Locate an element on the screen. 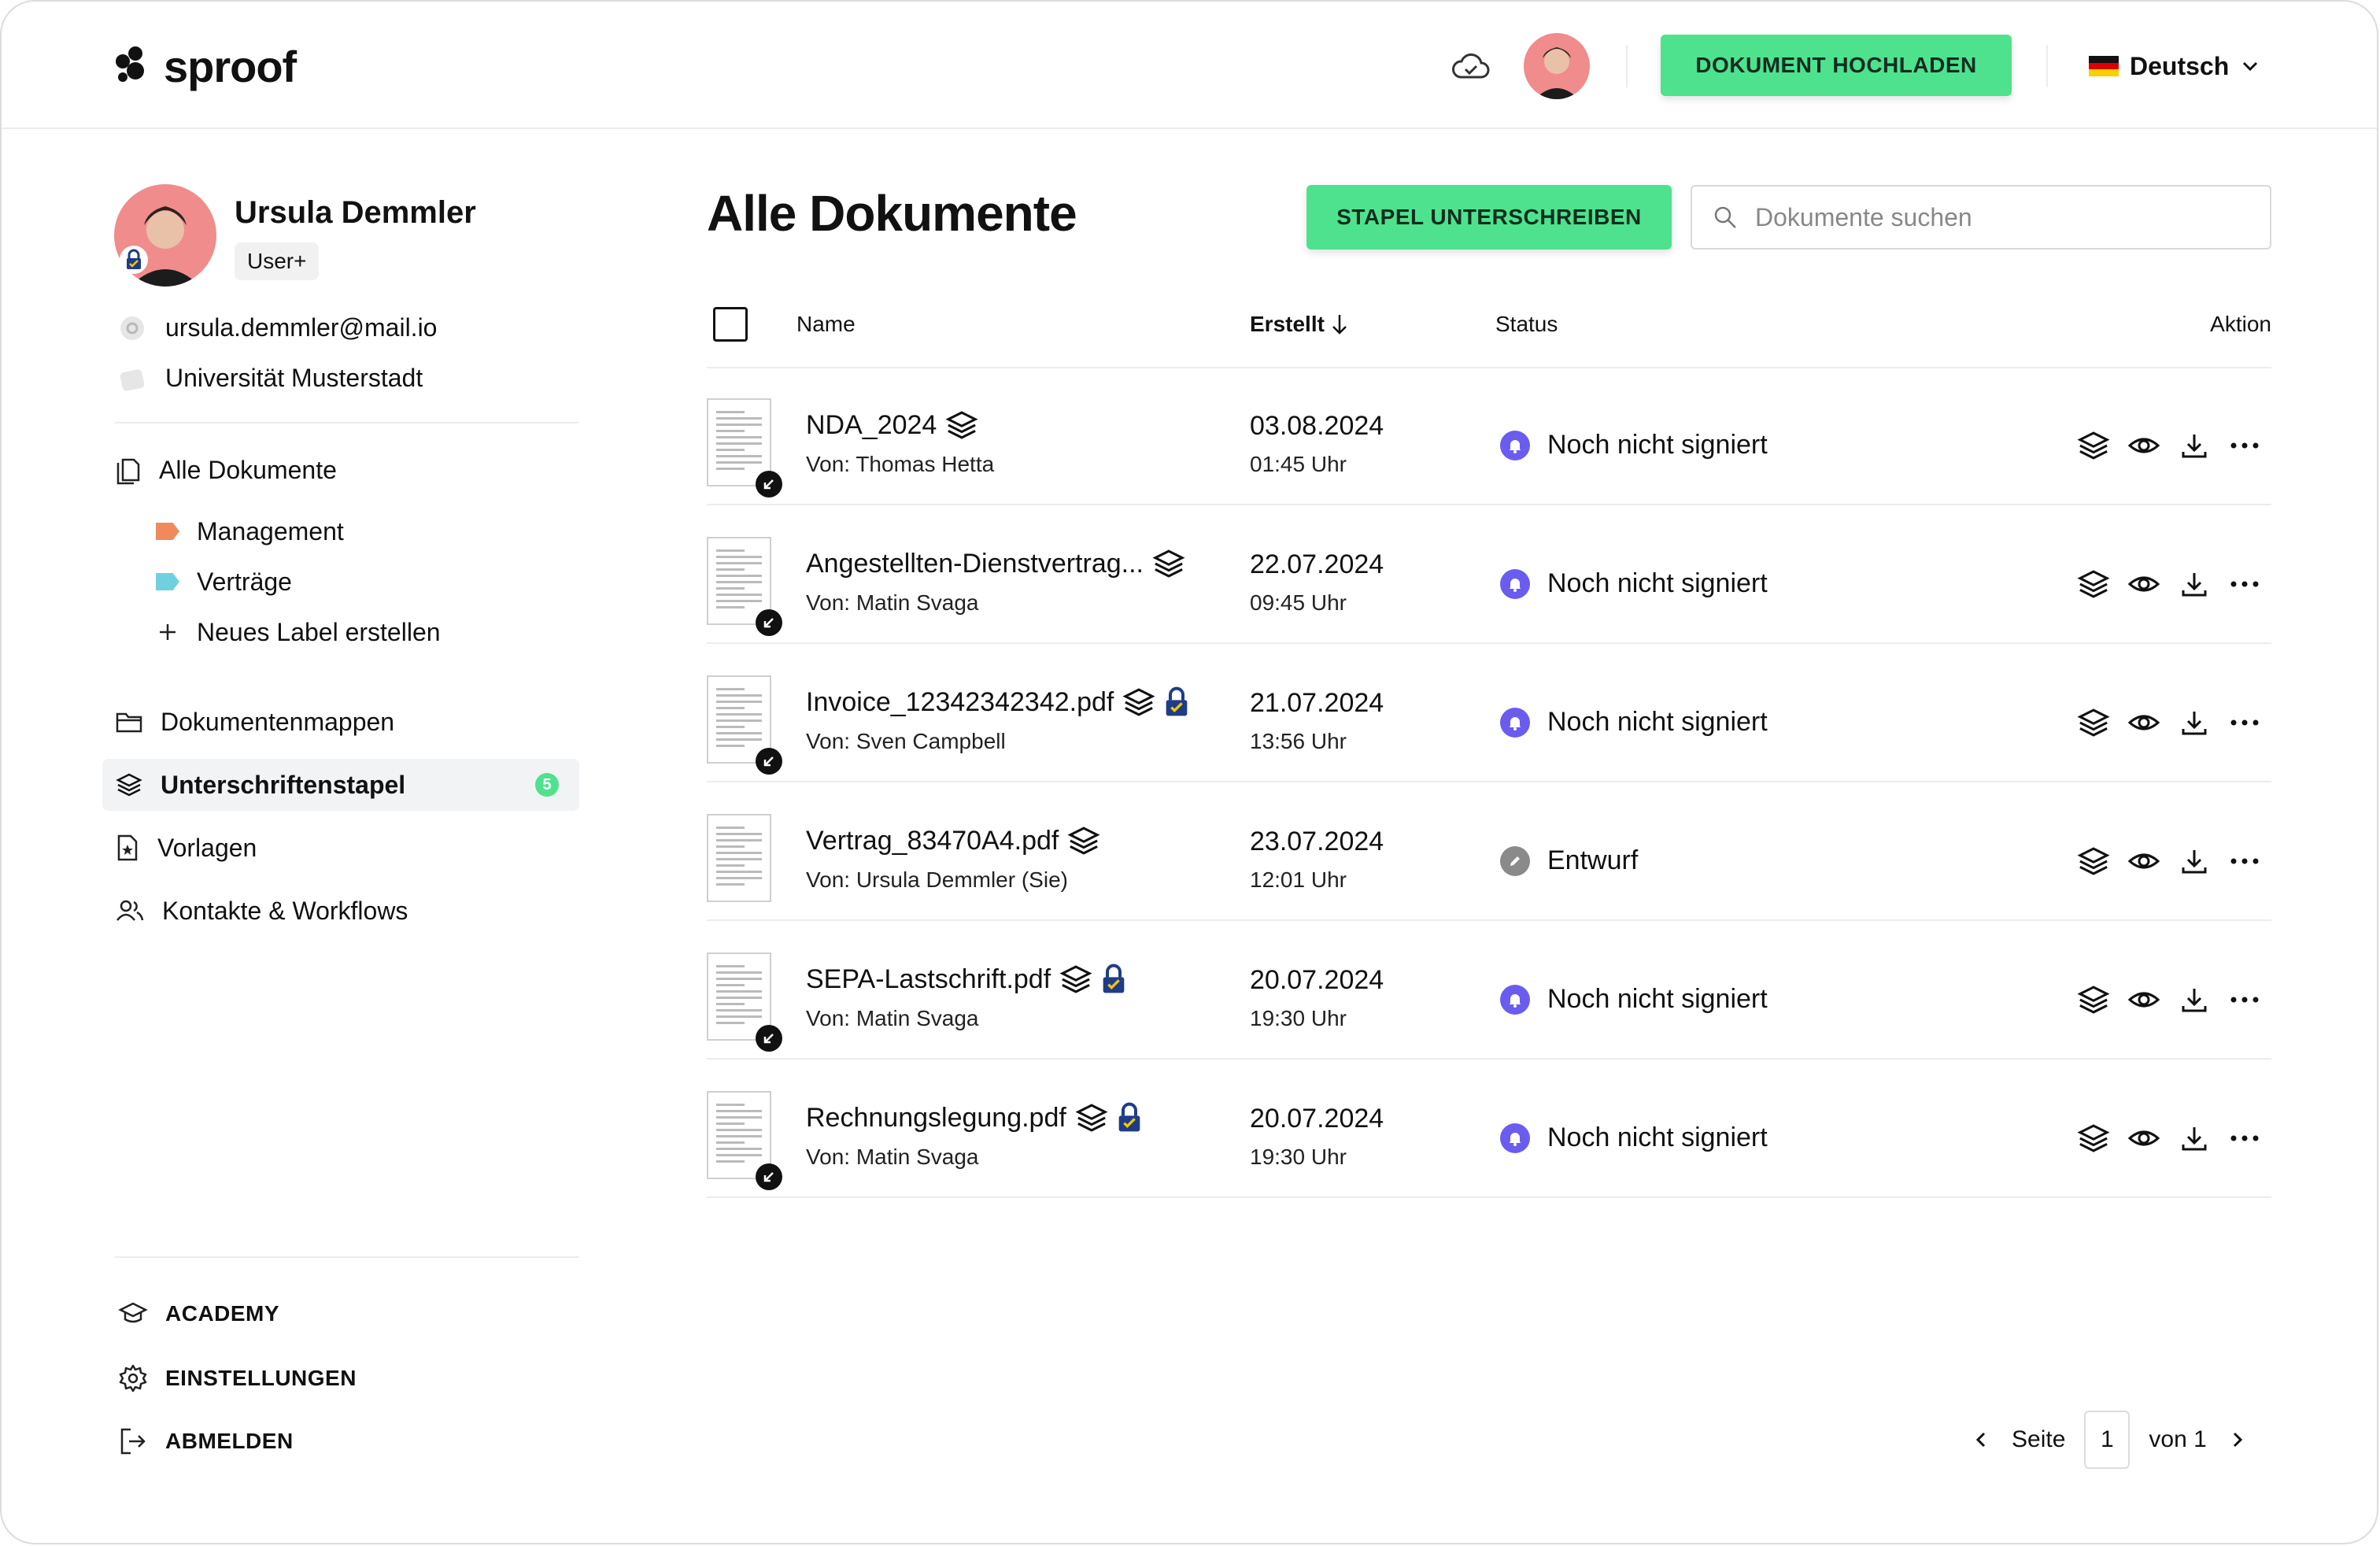  profile-email: ursula.demmler@mail.io is located at coordinates (301, 327).